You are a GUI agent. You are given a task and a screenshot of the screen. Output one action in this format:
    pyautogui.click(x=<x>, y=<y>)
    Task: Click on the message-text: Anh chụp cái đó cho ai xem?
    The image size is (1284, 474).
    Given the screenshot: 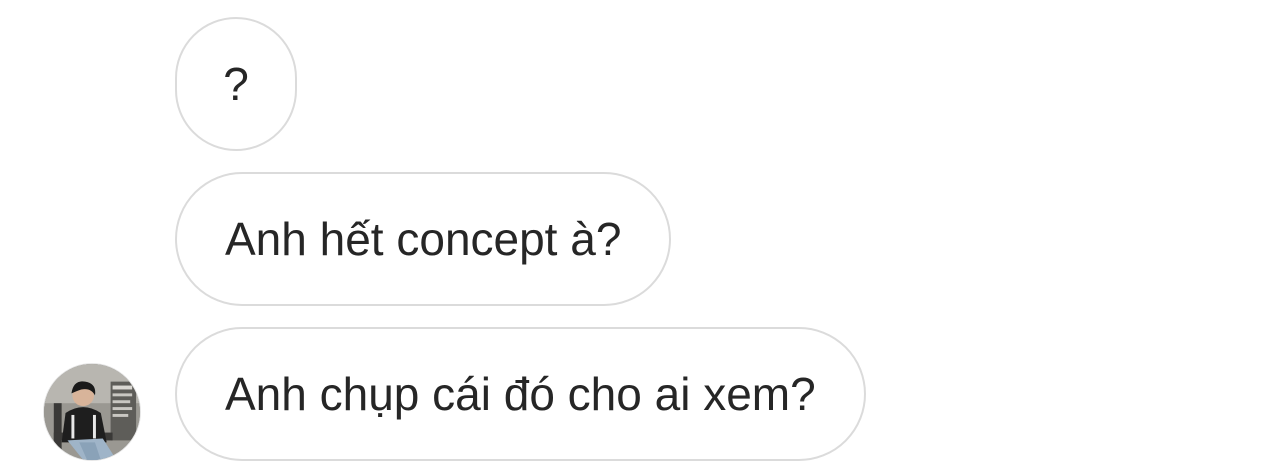 What is the action you would take?
    pyautogui.click(x=520, y=394)
    